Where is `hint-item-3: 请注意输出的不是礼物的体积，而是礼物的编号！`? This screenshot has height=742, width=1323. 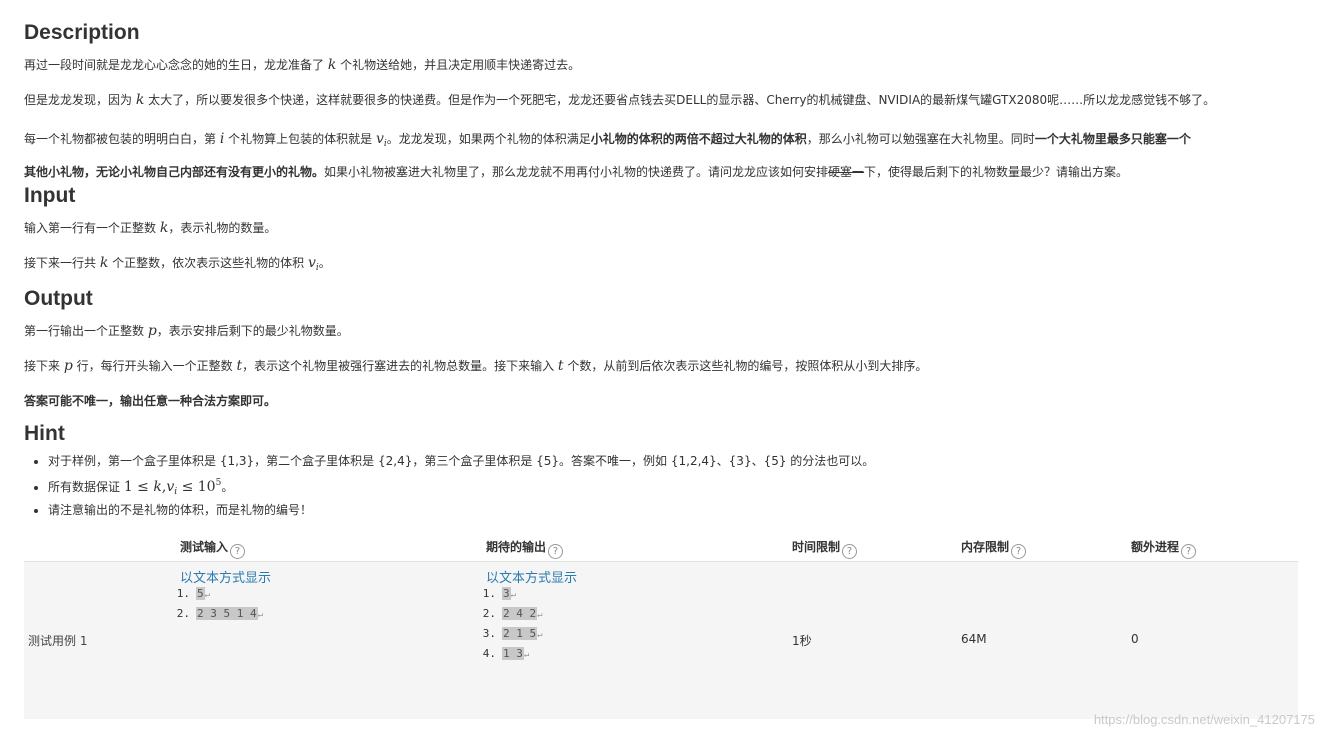
hint-item-3: 请注意输出的不是礼物的体积，而是礼物的编号！ is located at coordinates (461, 511).